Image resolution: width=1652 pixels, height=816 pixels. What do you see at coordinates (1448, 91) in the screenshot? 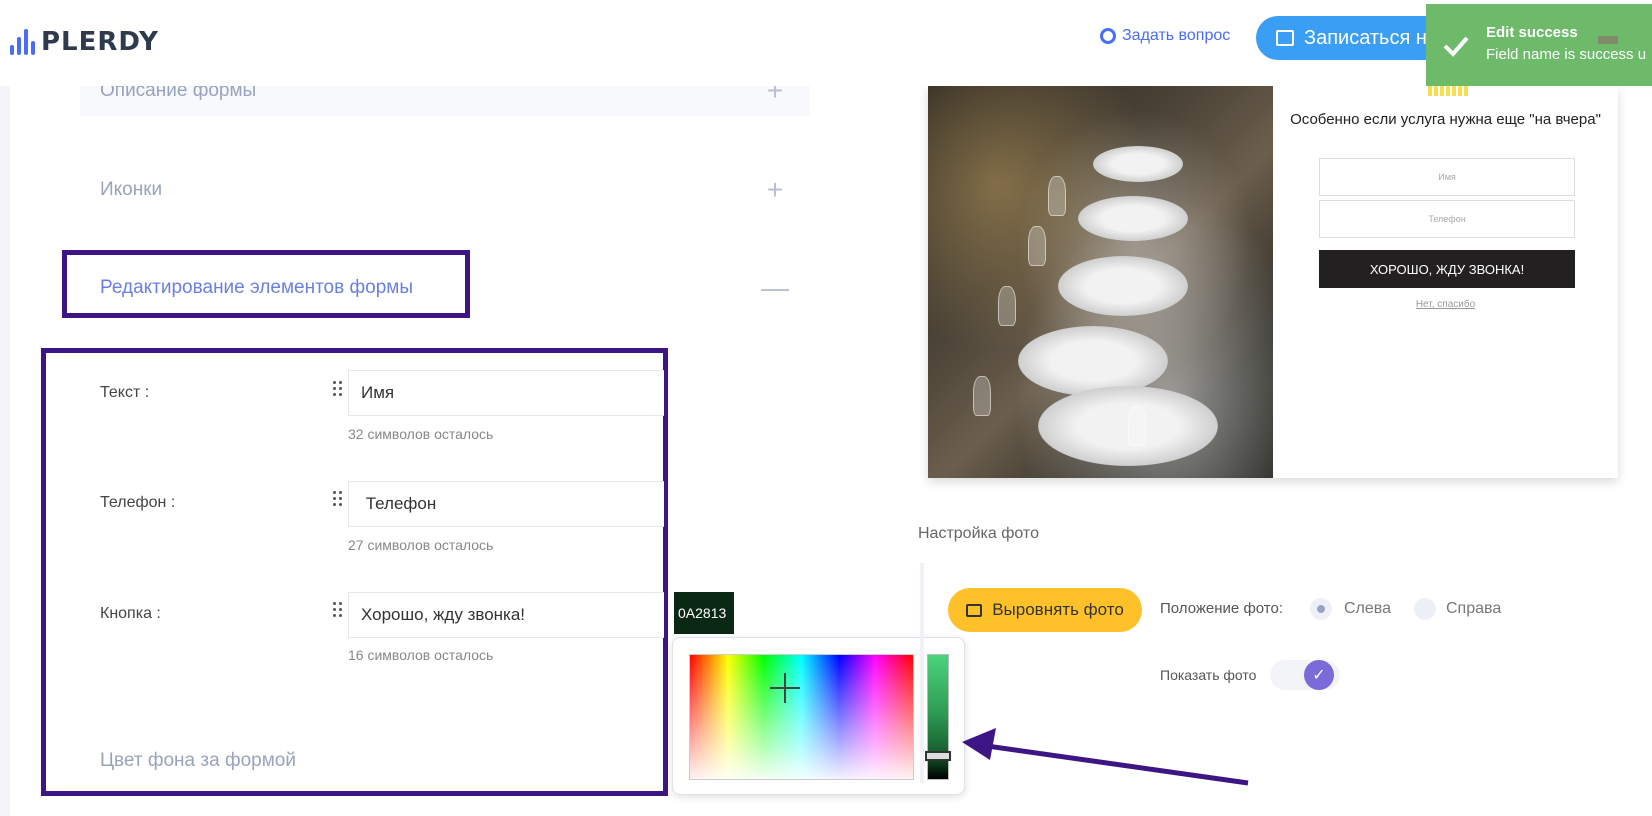
I see `decor-strip` at bounding box center [1448, 91].